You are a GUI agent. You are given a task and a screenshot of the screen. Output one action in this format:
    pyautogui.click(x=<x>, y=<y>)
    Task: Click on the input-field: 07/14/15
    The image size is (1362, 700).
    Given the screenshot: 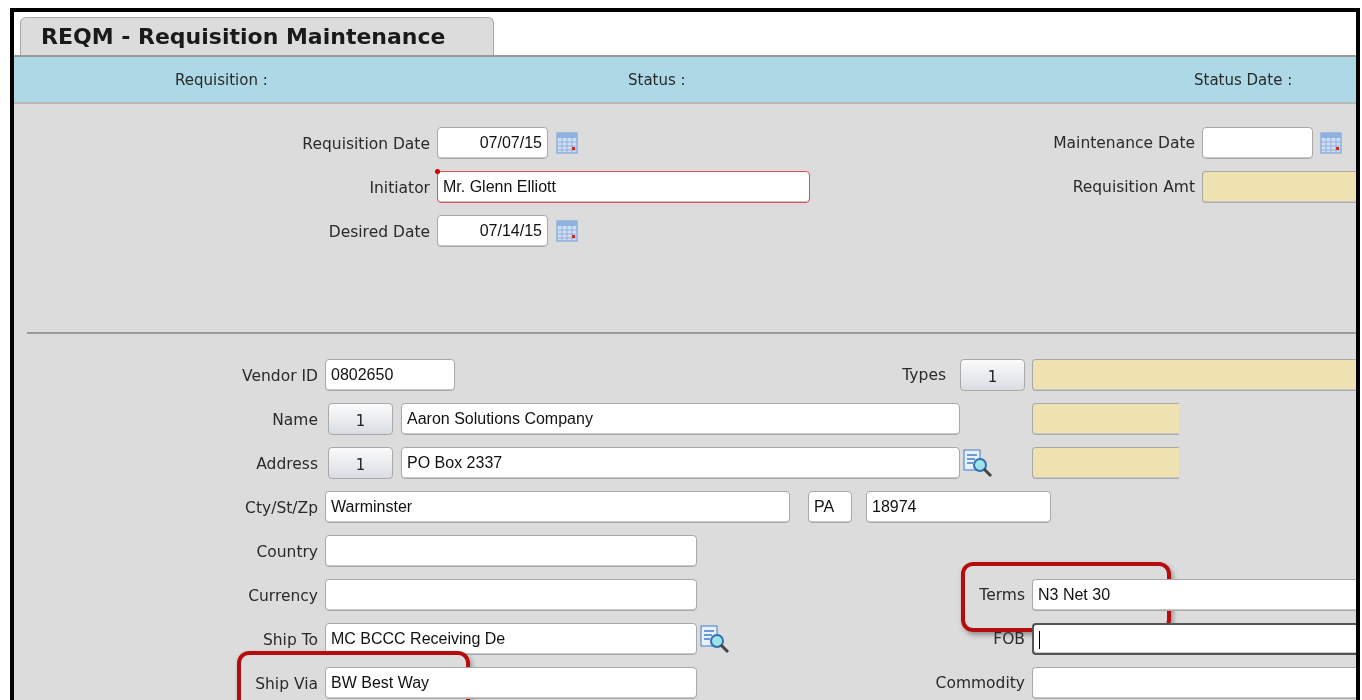 What is the action you would take?
    pyautogui.click(x=492, y=231)
    